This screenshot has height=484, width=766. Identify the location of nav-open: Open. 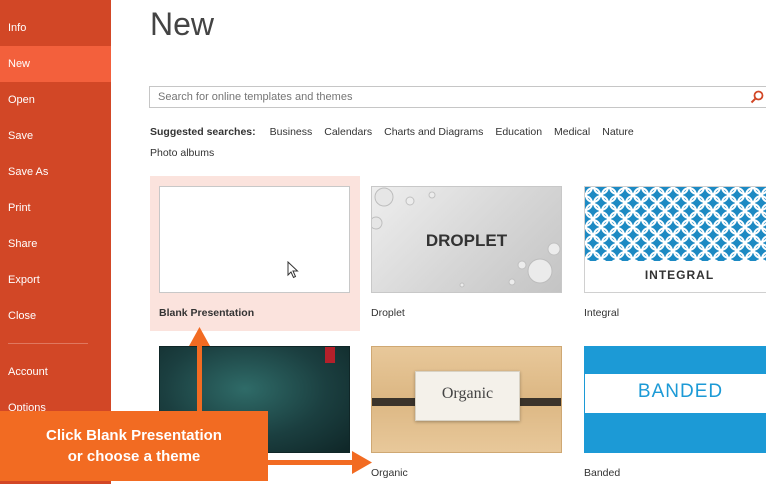
(55, 100).